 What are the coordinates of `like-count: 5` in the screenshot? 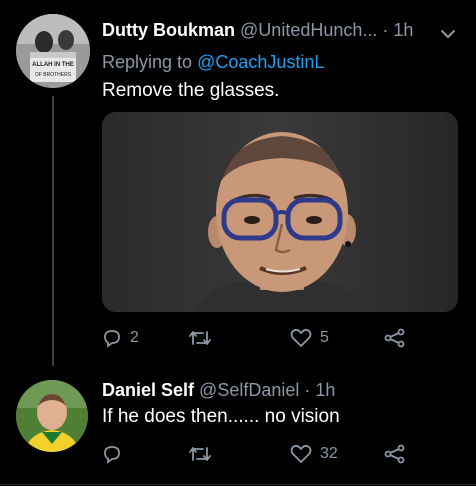 It's located at (324, 337).